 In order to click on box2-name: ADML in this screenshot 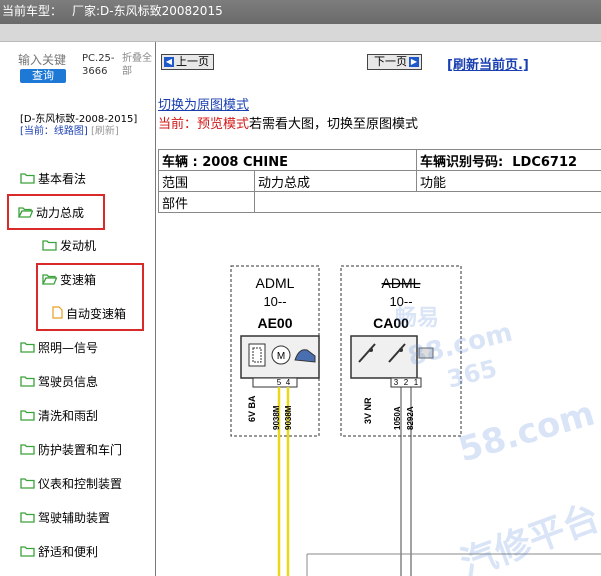, I will do `click(401, 283)`.